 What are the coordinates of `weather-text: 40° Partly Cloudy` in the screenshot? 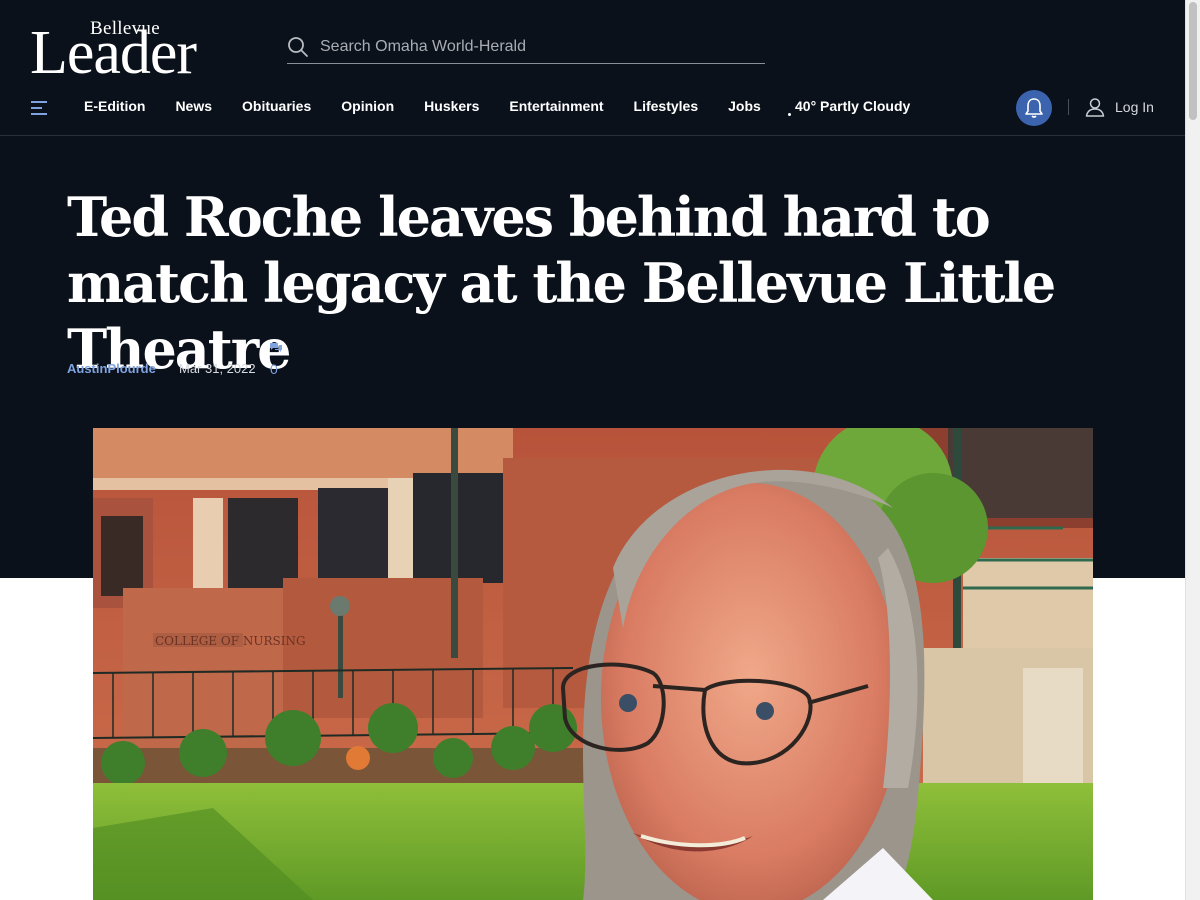 It's located at (853, 106).